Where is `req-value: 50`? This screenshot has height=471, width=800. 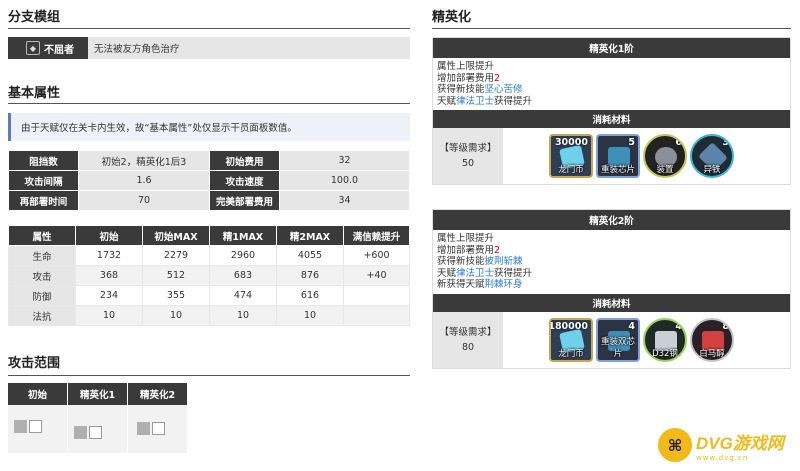 req-value: 50 is located at coordinates (468, 163).